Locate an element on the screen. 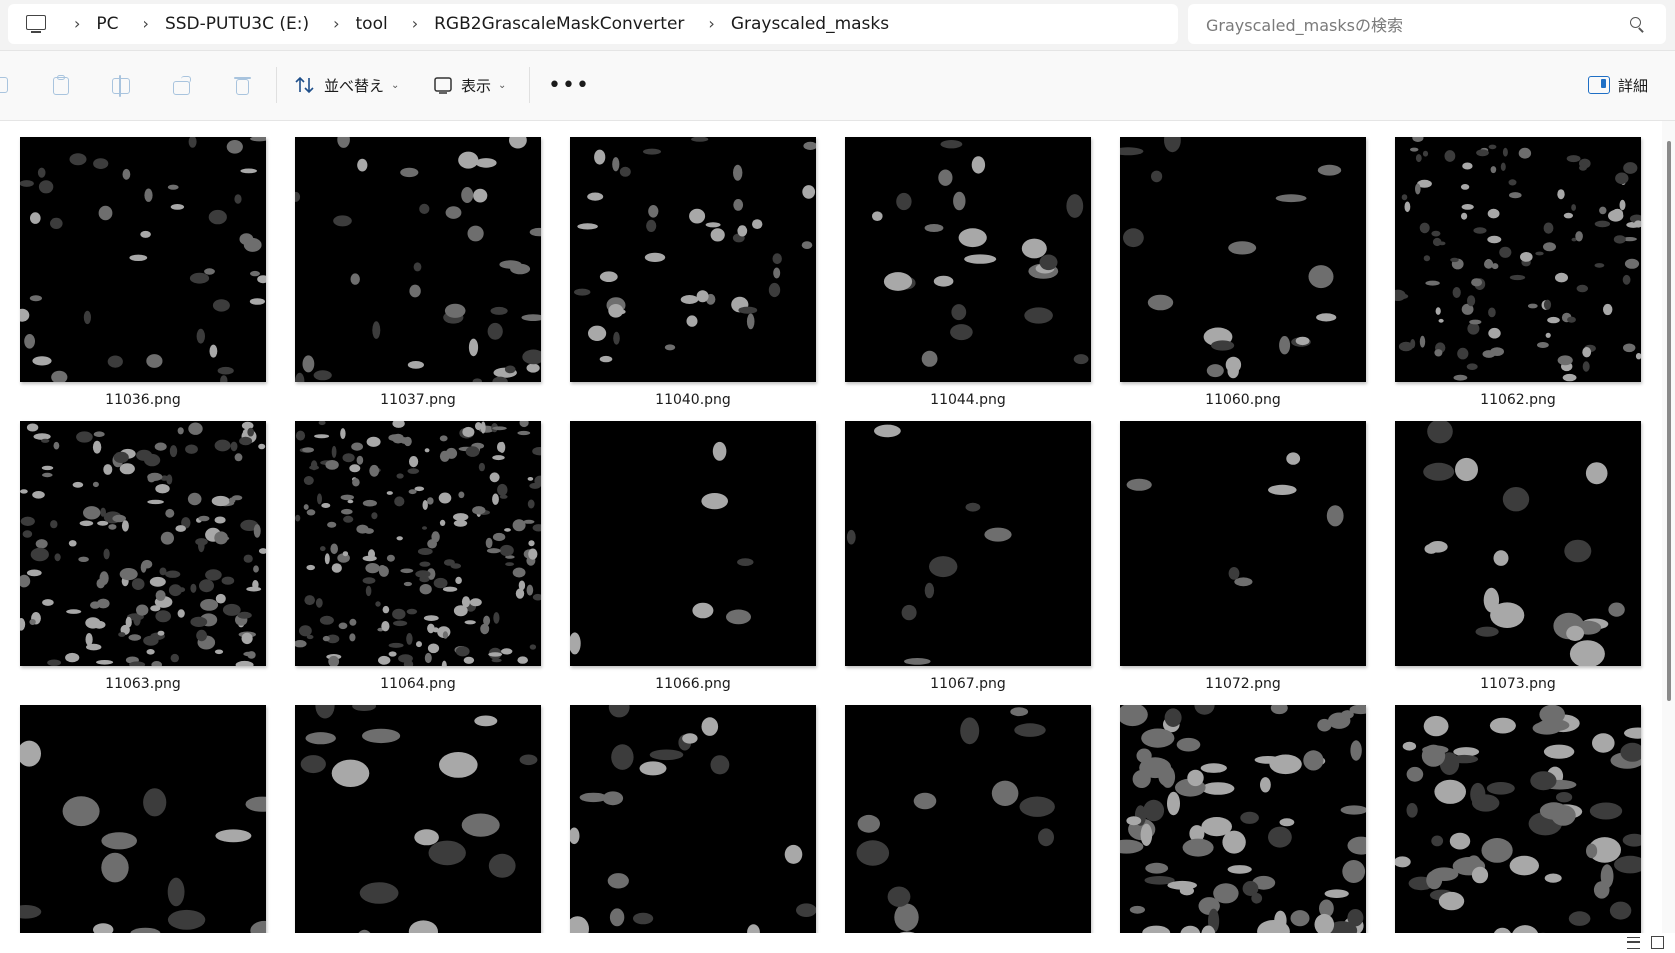  file-item: 11060.png is located at coordinates (1243, 272).